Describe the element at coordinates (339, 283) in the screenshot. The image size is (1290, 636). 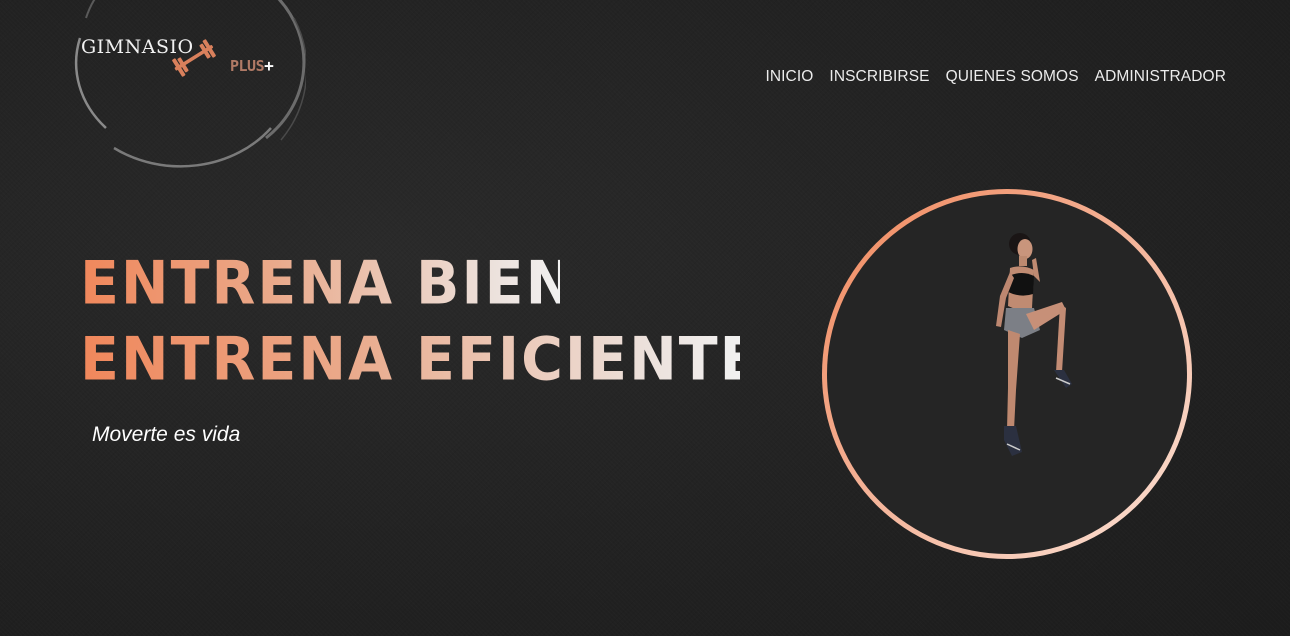
I see `hero-headline-line-1: ENTRENA BIEN.` at that location.